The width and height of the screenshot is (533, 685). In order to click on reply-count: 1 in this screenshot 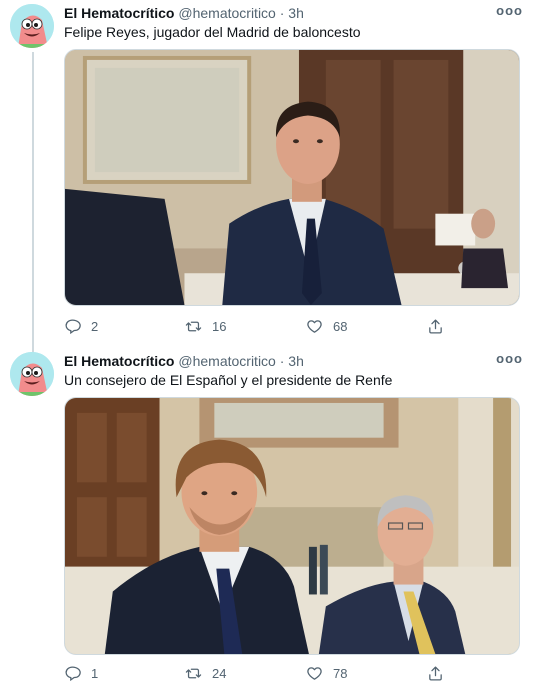, I will do `click(95, 673)`.